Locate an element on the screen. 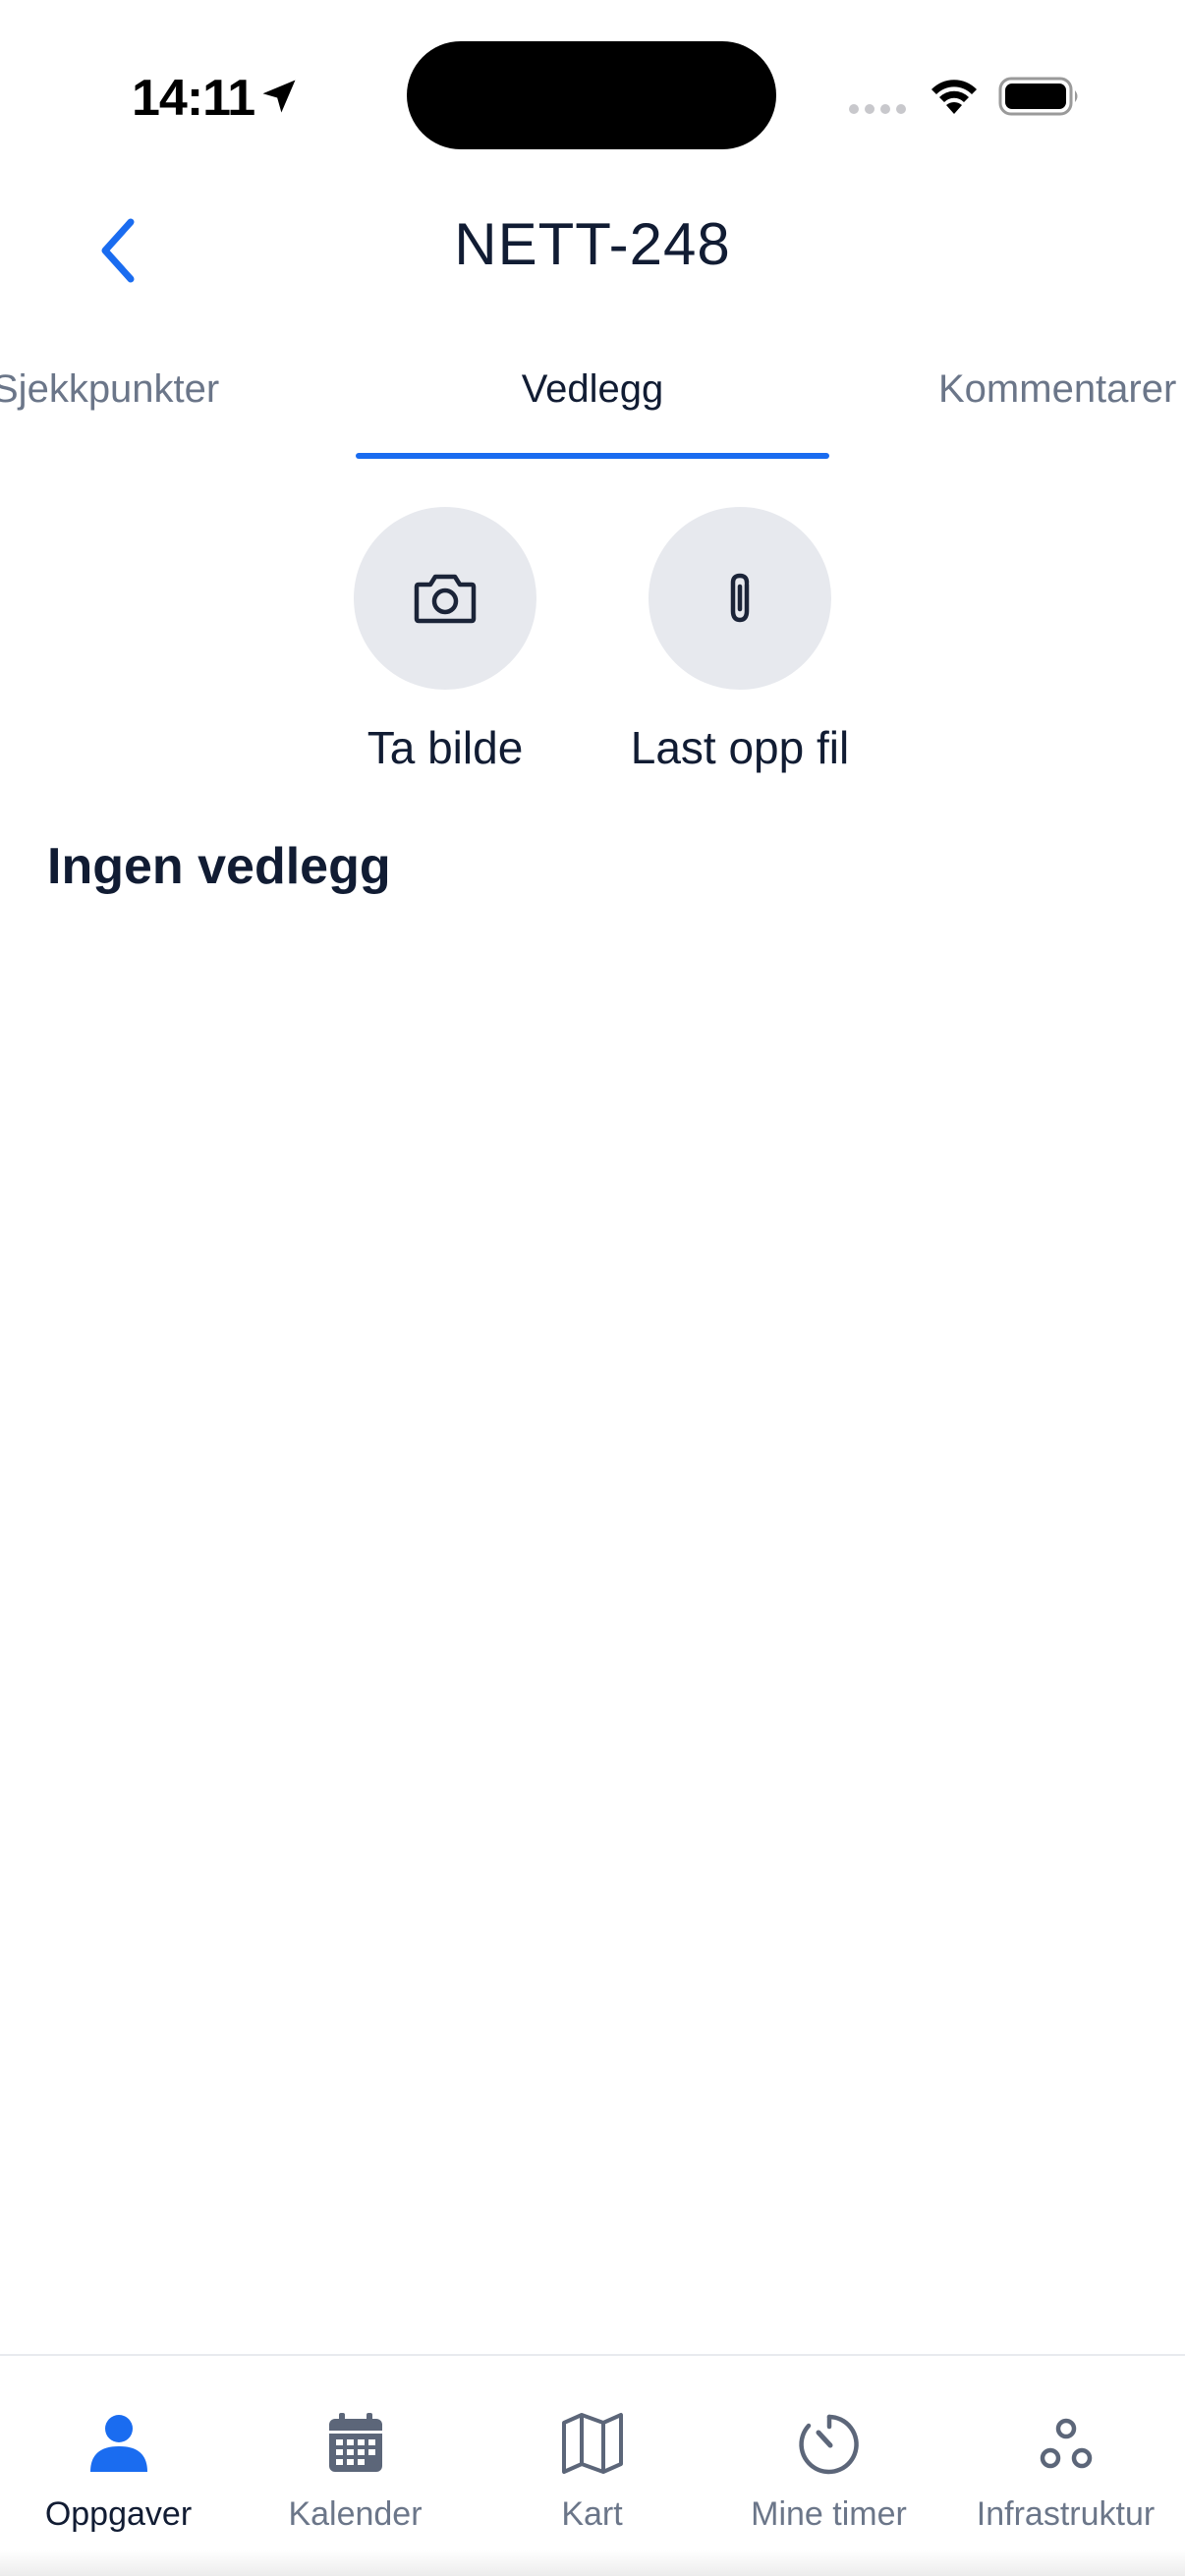  battery-icon is located at coordinates (1038, 96).